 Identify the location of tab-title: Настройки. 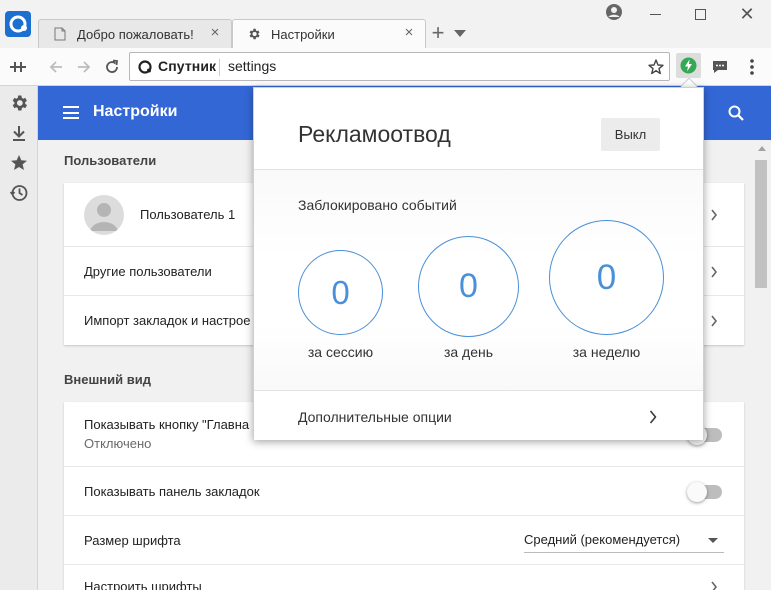
(303, 34).